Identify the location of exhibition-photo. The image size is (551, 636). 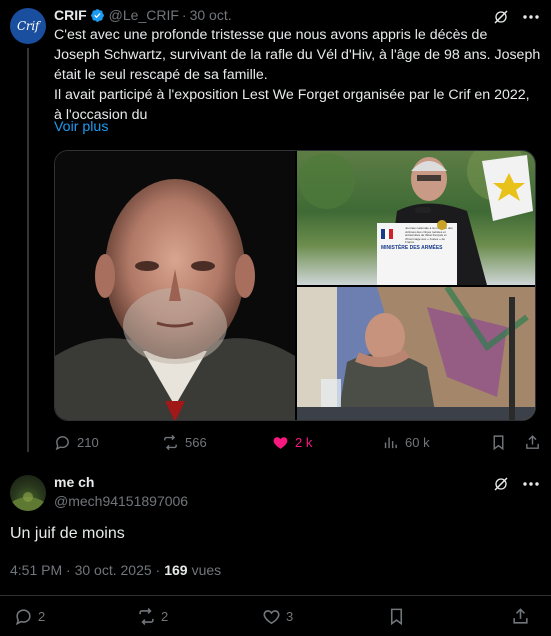
(416, 353).